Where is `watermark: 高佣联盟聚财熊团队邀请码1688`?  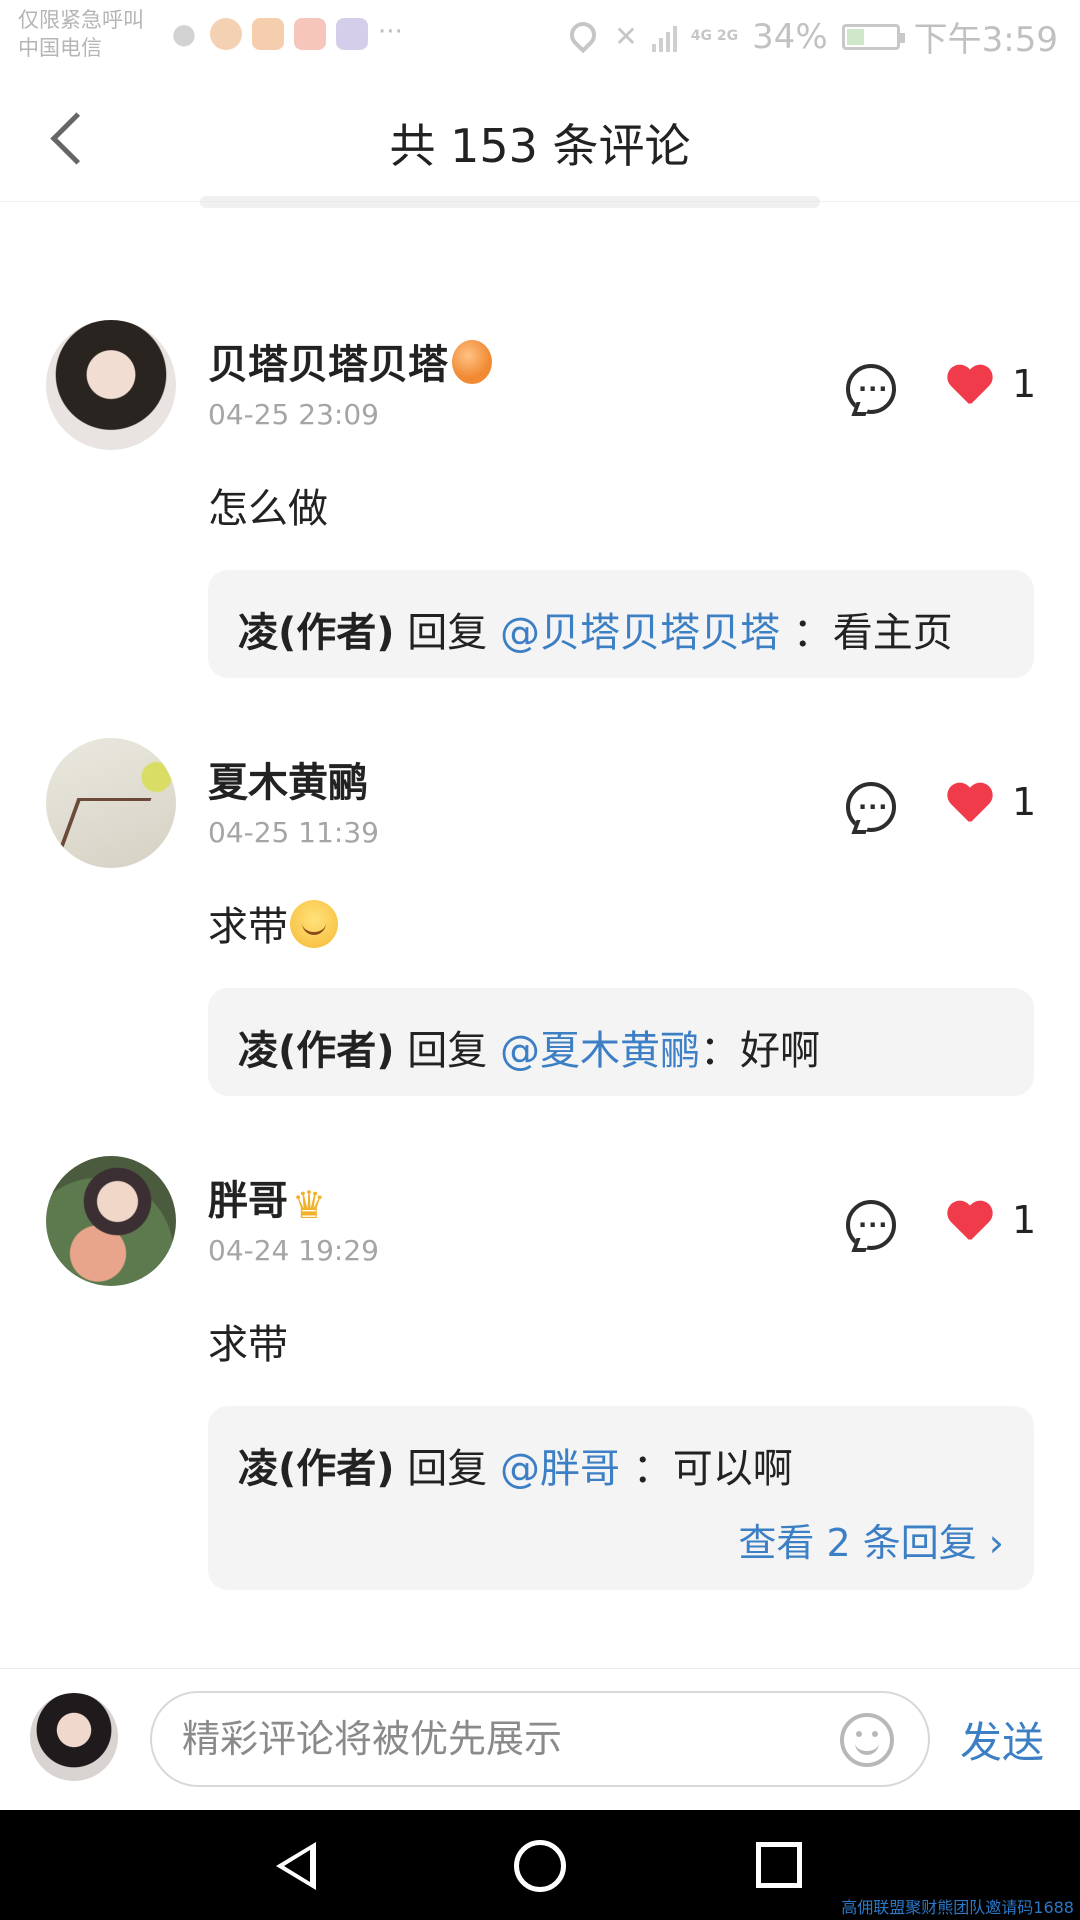
watermark: 高佣联盟聚财熊团队邀请码1688 is located at coordinates (957, 1907).